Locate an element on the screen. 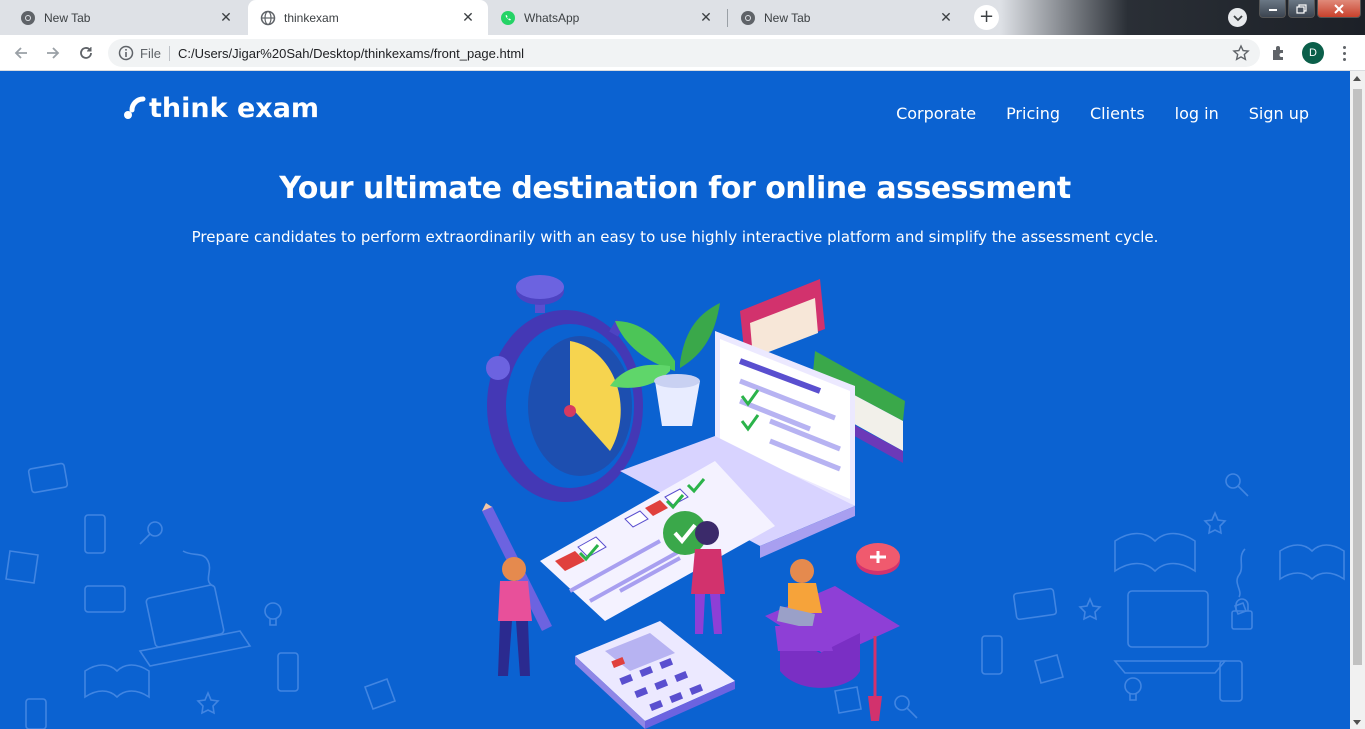 Image resolution: width=1365 pixels, height=729 pixels. reload-button is located at coordinates (86, 53).